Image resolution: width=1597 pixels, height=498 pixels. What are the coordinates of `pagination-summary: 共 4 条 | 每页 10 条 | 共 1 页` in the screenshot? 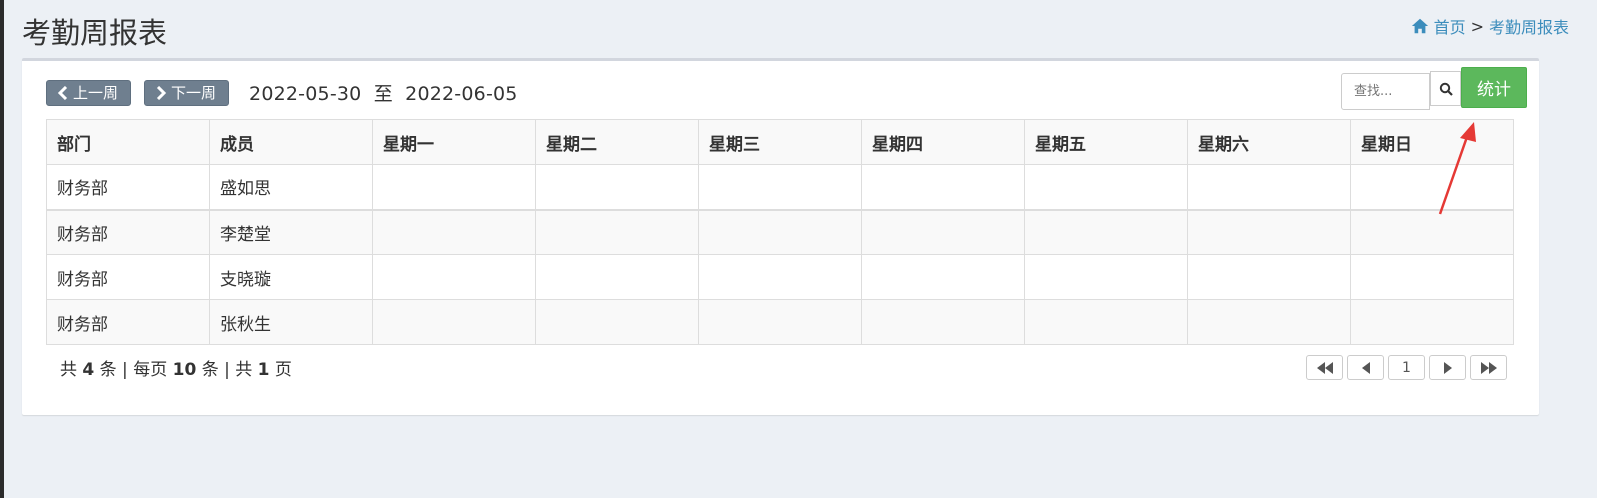 It's located at (176, 367).